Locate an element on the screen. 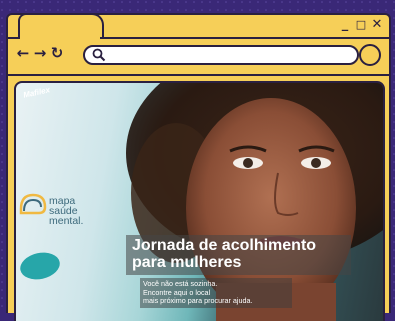 This screenshot has height=321, width=395. maximize-icon: □ is located at coordinates (361, 24).